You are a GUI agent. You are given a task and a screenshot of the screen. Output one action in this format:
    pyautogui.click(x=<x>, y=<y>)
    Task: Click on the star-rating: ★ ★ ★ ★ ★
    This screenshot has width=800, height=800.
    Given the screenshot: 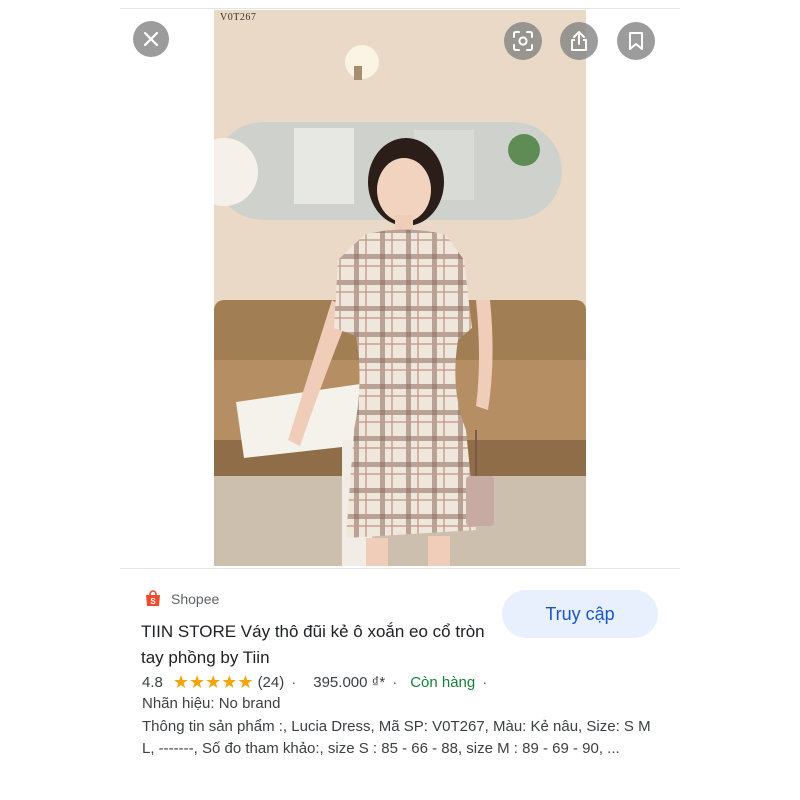 What is the action you would take?
    pyautogui.click(x=213, y=682)
    